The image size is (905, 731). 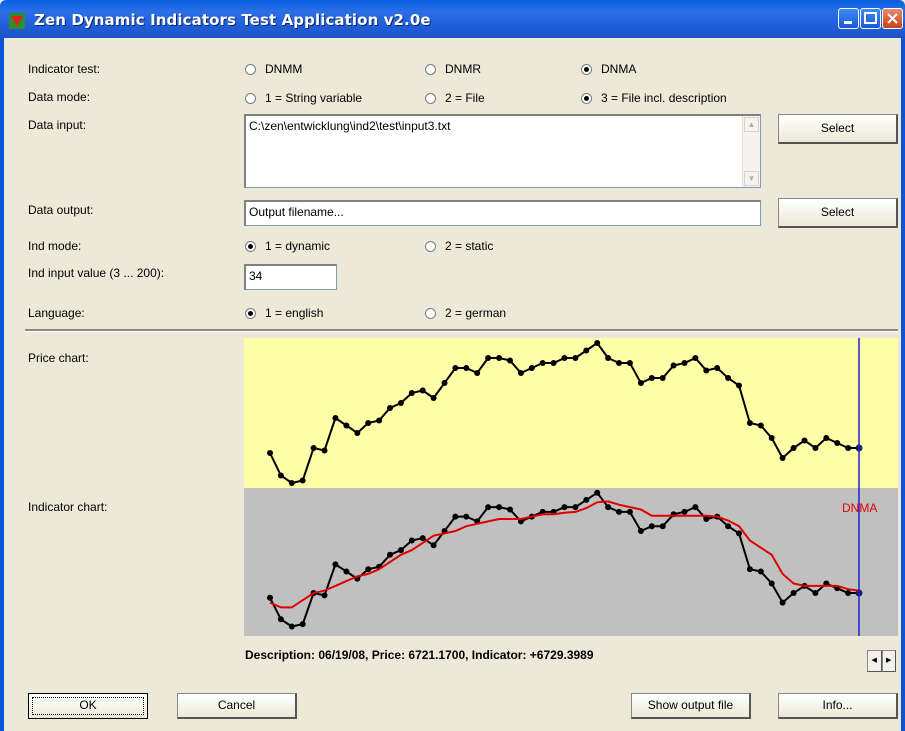 What do you see at coordinates (465, 313) in the screenshot?
I see `radio-german: 2 = german` at bounding box center [465, 313].